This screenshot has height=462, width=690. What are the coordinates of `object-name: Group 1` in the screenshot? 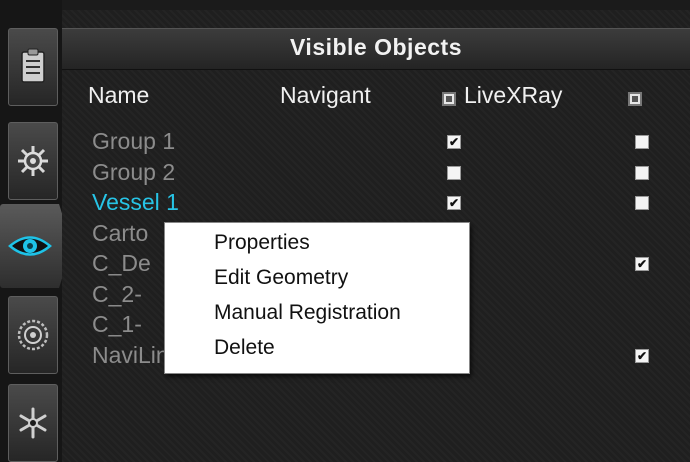 It's located at (134, 141).